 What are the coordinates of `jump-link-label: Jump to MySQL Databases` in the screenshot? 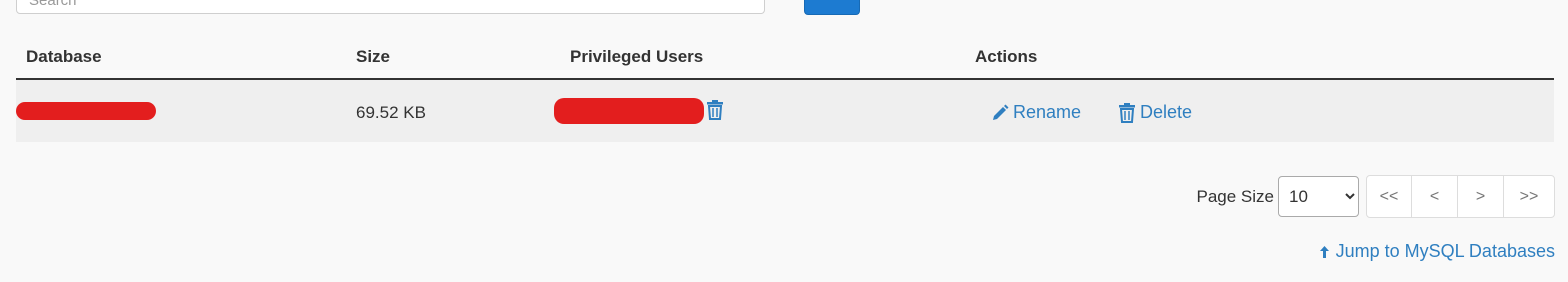 It's located at (1445, 251).